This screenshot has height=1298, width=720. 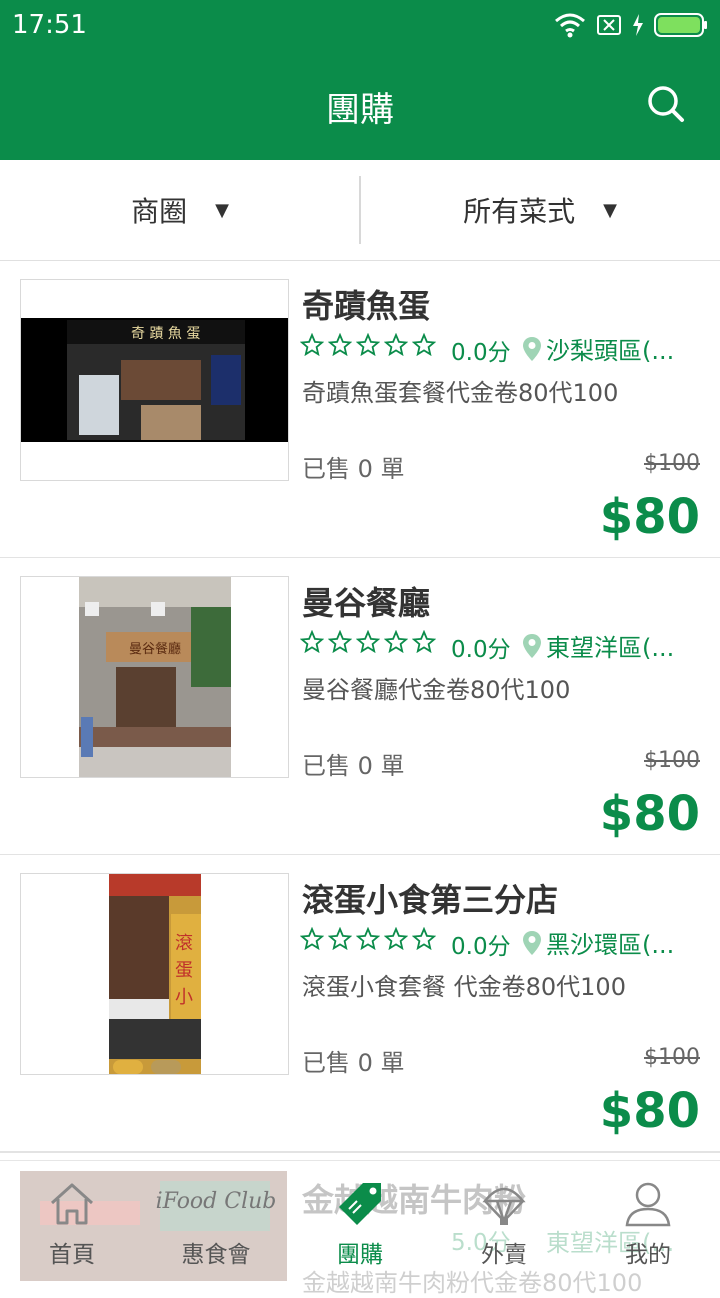 I want to click on filter-bar: 商圈 ▼ 所有菜式 ▼, so click(x=360, y=211).